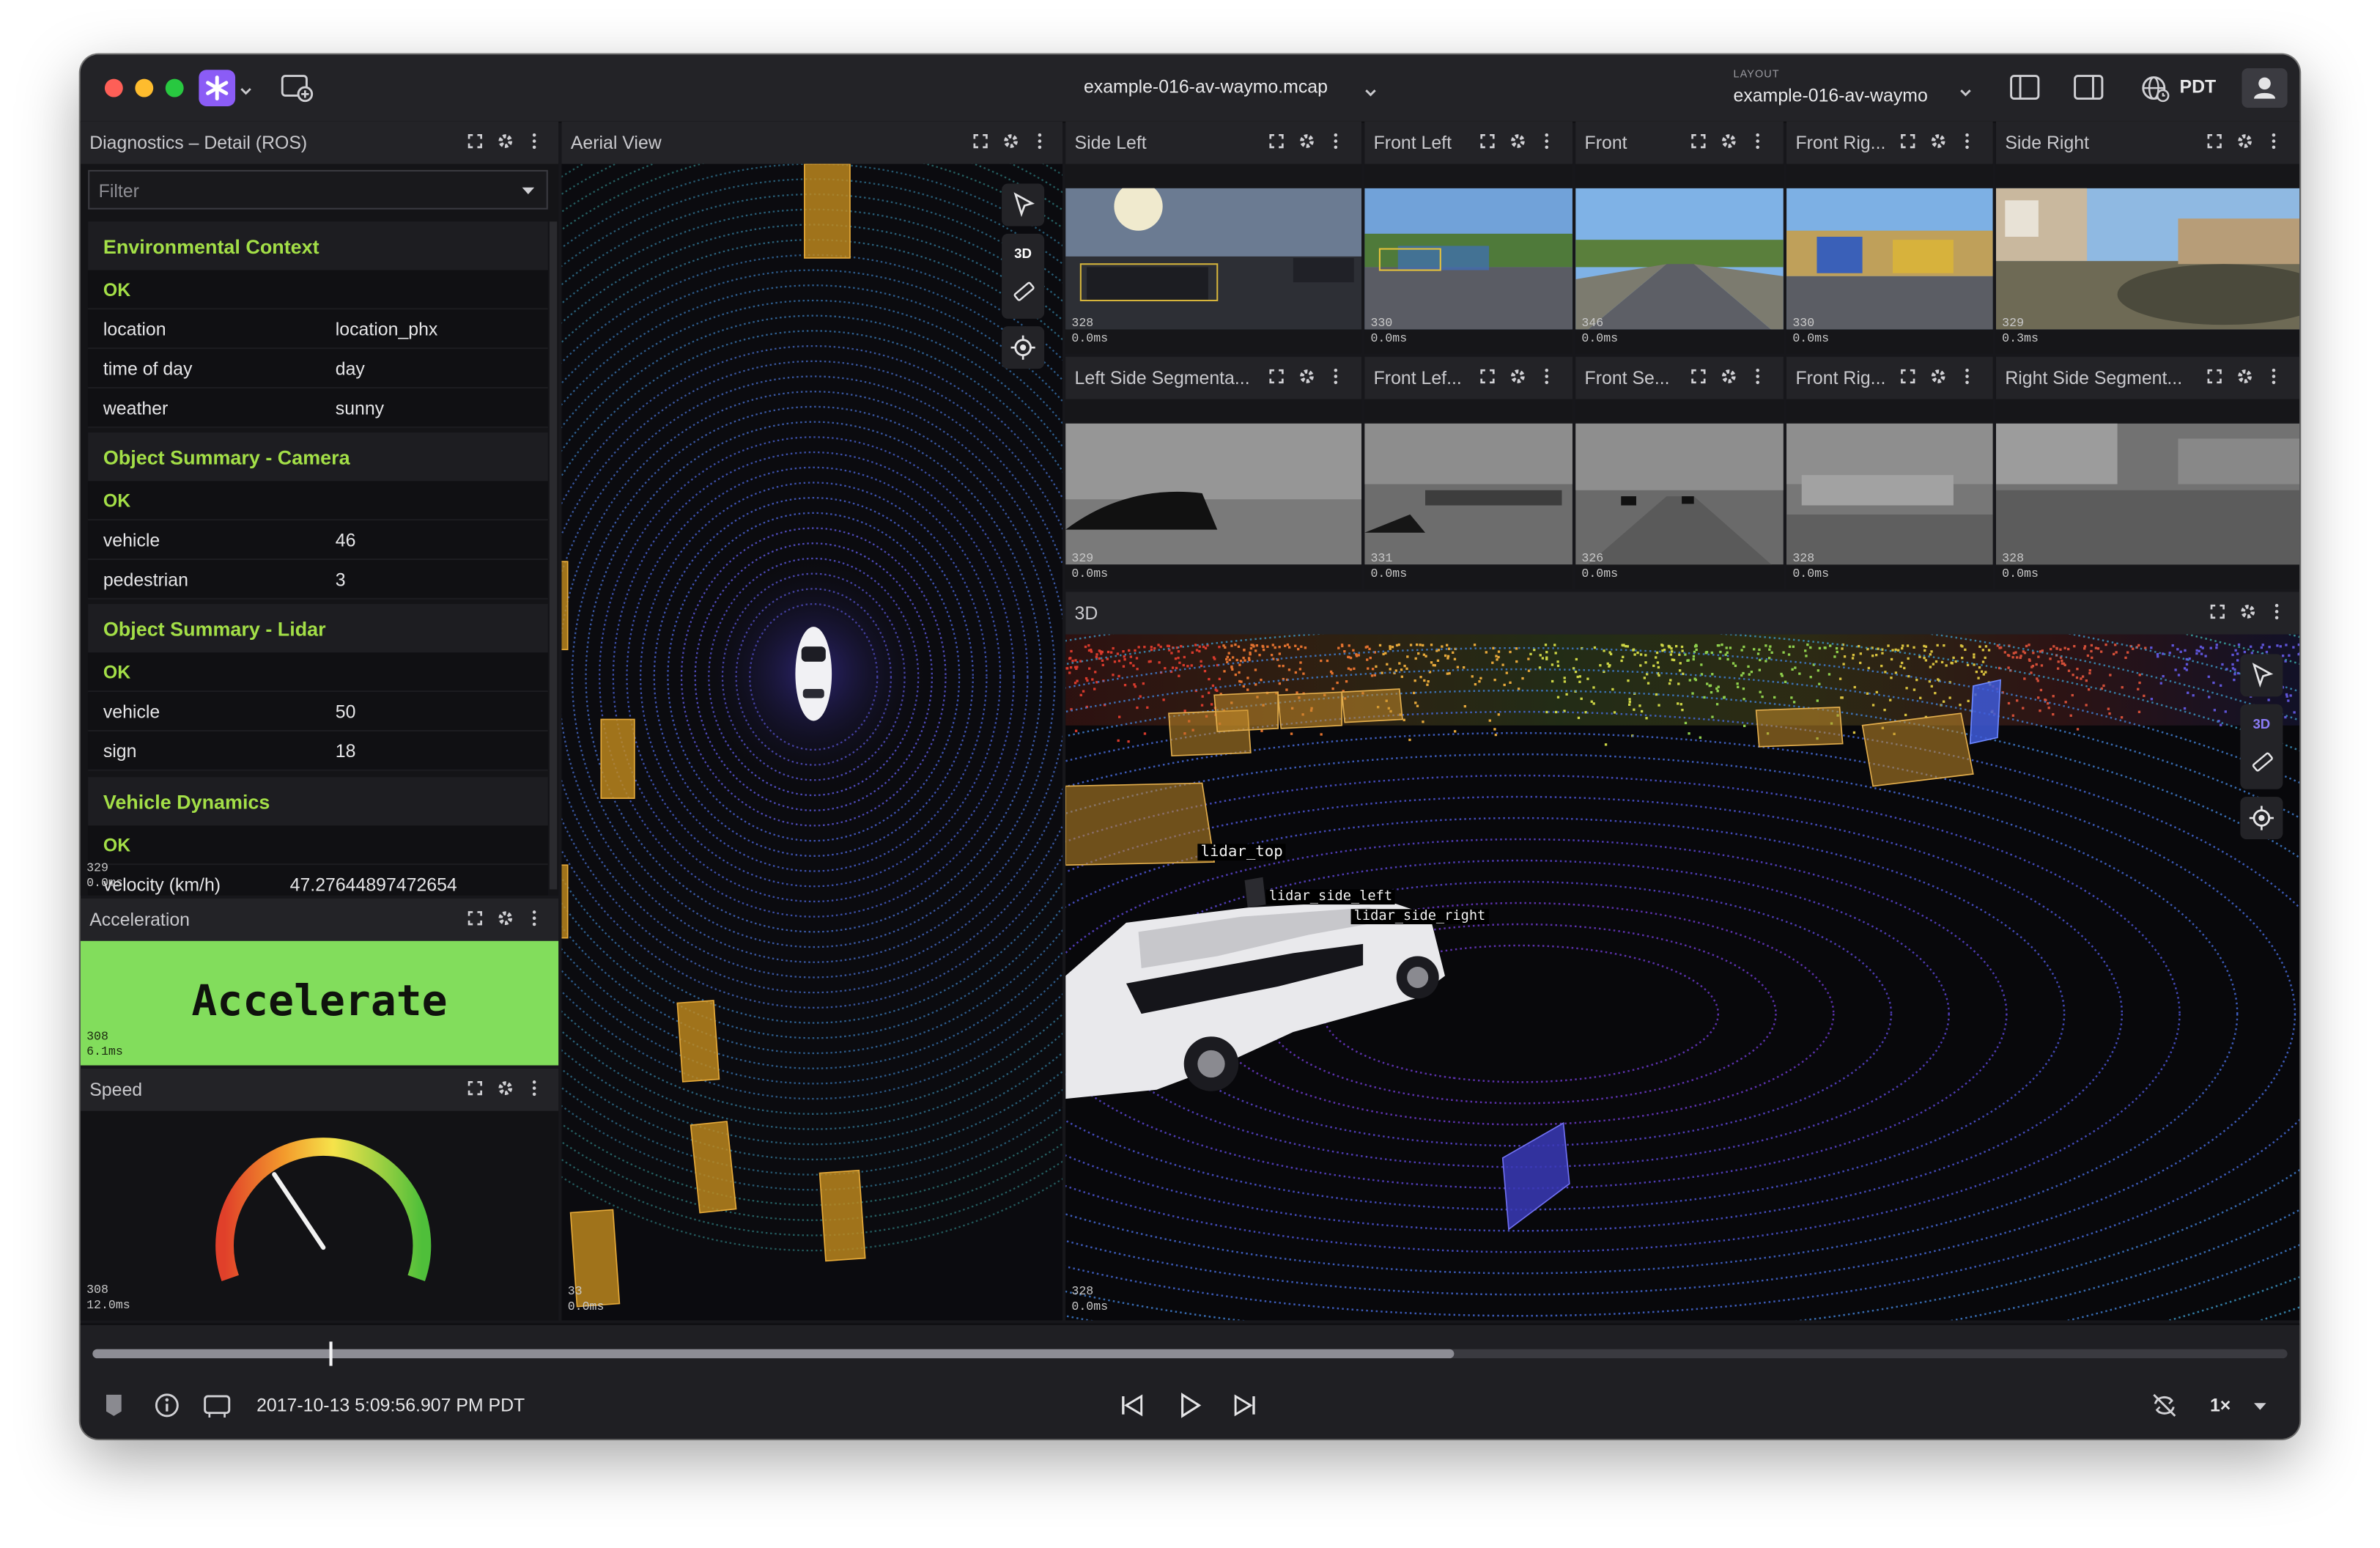  What do you see at coordinates (174, 87) in the screenshot?
I see `zoom-window-button` at bounding box center [174, 87].